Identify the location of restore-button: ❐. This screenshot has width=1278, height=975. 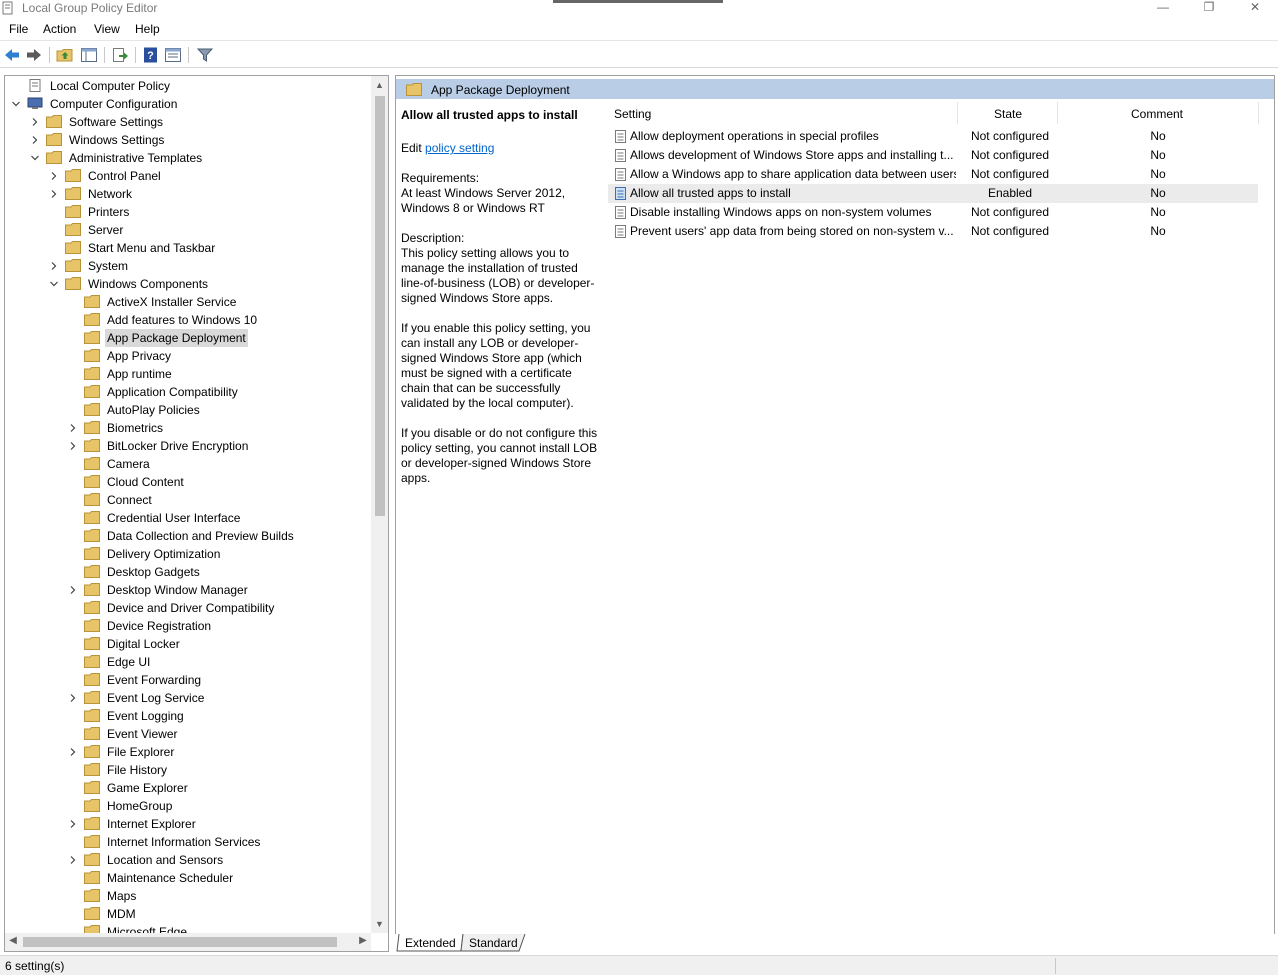
(1209, 9).